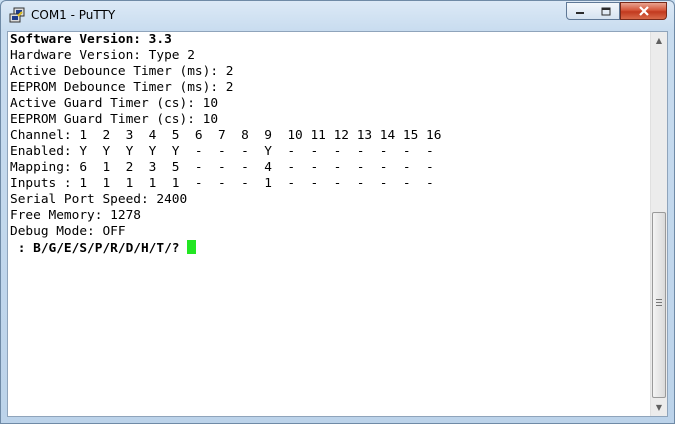 The height and width of the screenshot is (424, 675). Describe the element at coordinates (330, 88) in the screenshot. I see `terminal-line: EEPROM Debounce Timer (ms): 2` at that location.